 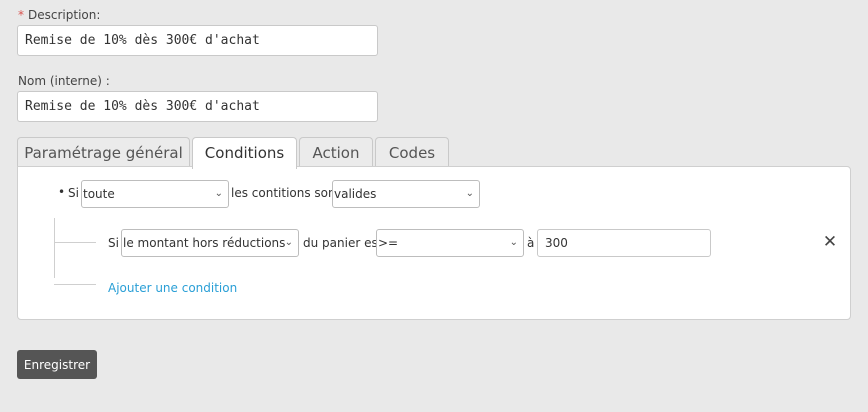 What do you see at coordinates (59, 15) in the screenshot?
I see `description-label: * Description:` at bounding box center [59, 15].